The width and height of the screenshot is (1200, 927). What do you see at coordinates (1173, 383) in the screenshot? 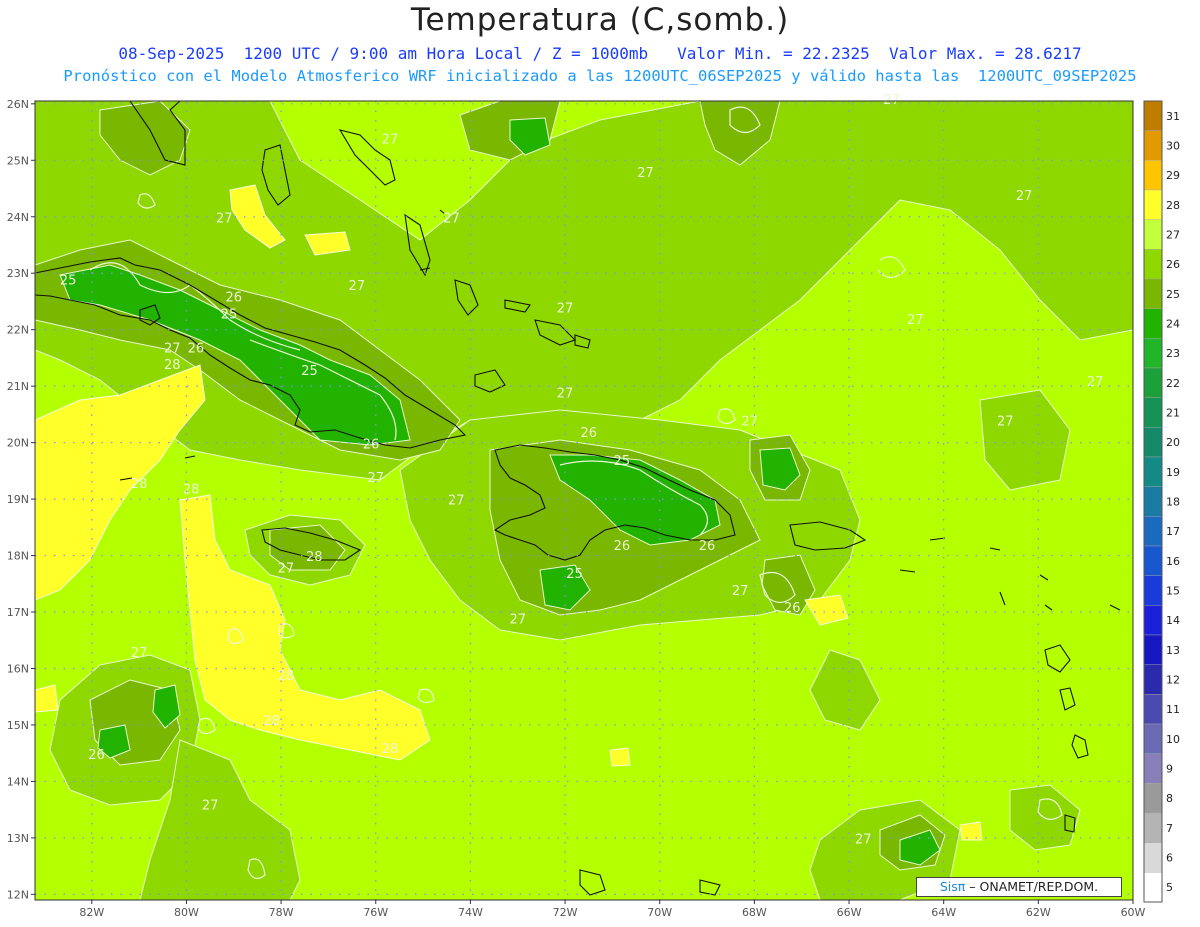
I see `colorbar-label: 22` at bounding box center [1173, 383].